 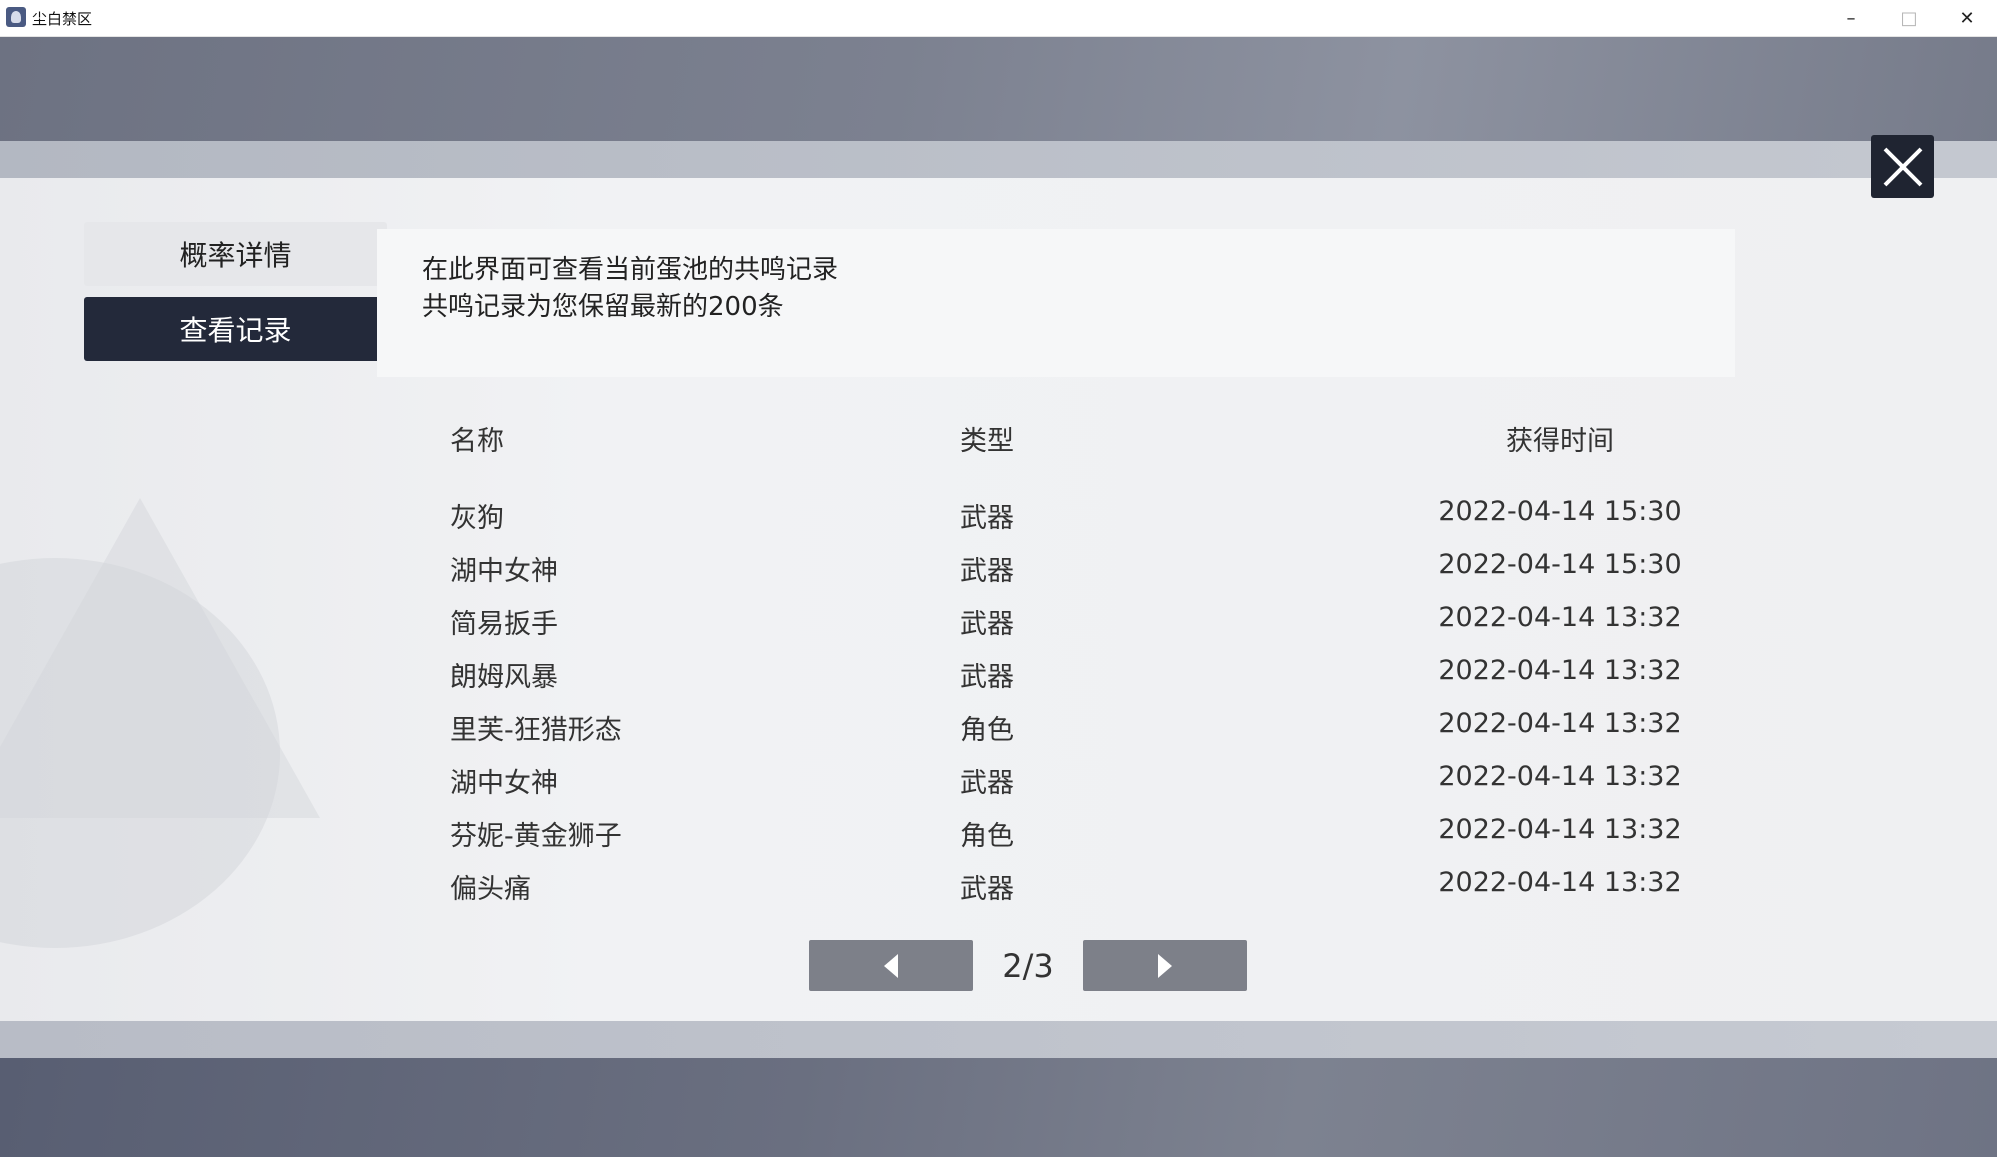 I want to click on panel-top-strip, so click(x=998, y=159).